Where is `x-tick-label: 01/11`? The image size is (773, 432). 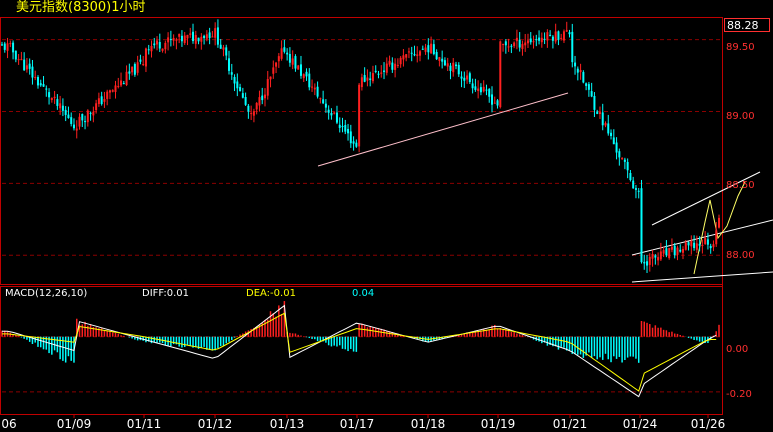
x-tick-label: 01/11 is located at coordinates (144, 424).